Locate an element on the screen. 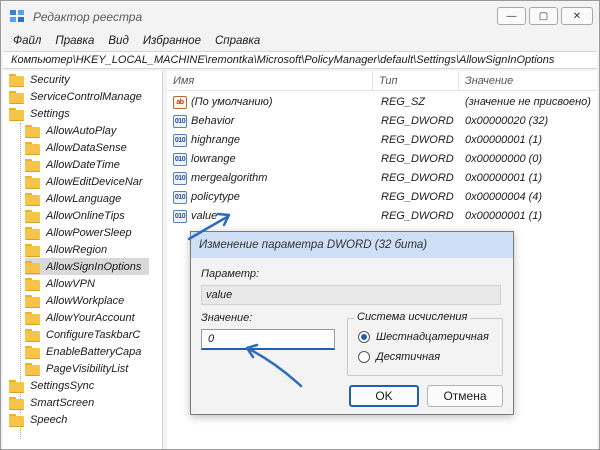 This screenshot has height=450, width=600. base-group-title: Система исчисления is located at coordinates (412, 317).